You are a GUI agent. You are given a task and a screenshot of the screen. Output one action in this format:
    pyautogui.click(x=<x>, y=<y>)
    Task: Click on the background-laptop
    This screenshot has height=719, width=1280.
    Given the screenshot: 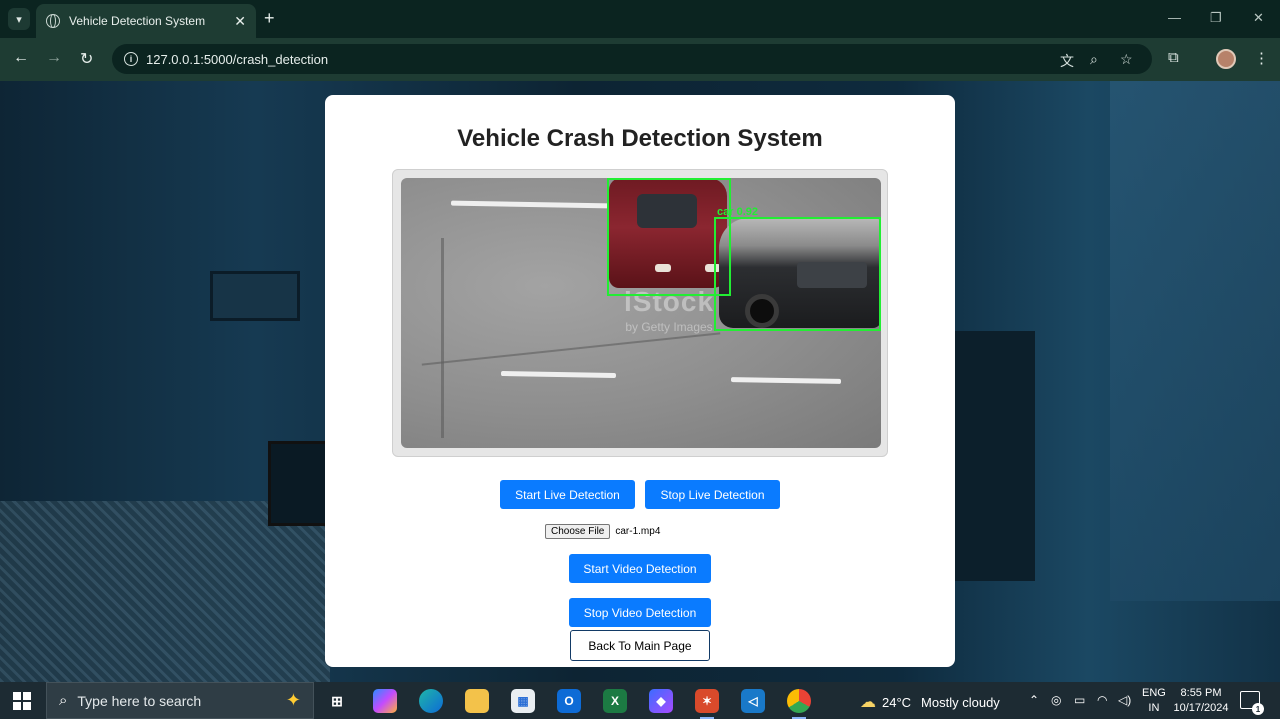 What is the action you would take?
    pyautogui.click(x=299, y=483)
    